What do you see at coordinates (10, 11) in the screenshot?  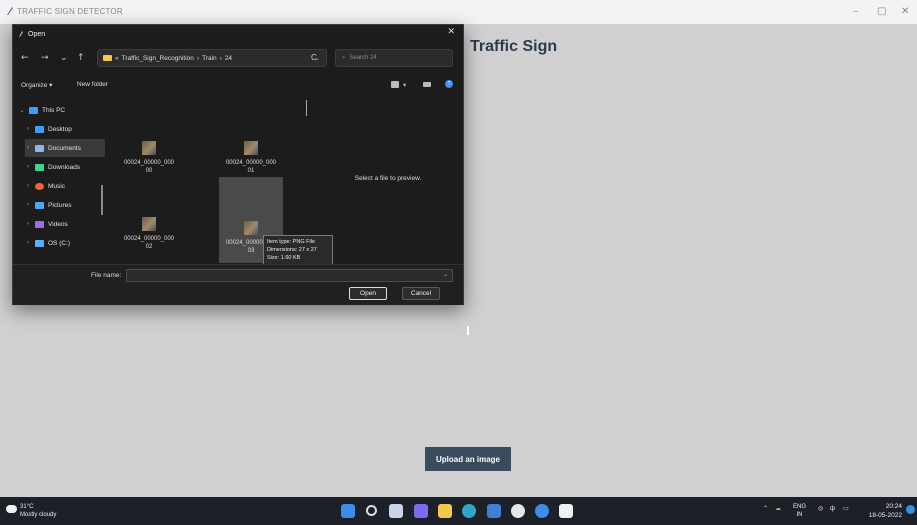 I see `feather-icon` at bounding box center [10, 11].